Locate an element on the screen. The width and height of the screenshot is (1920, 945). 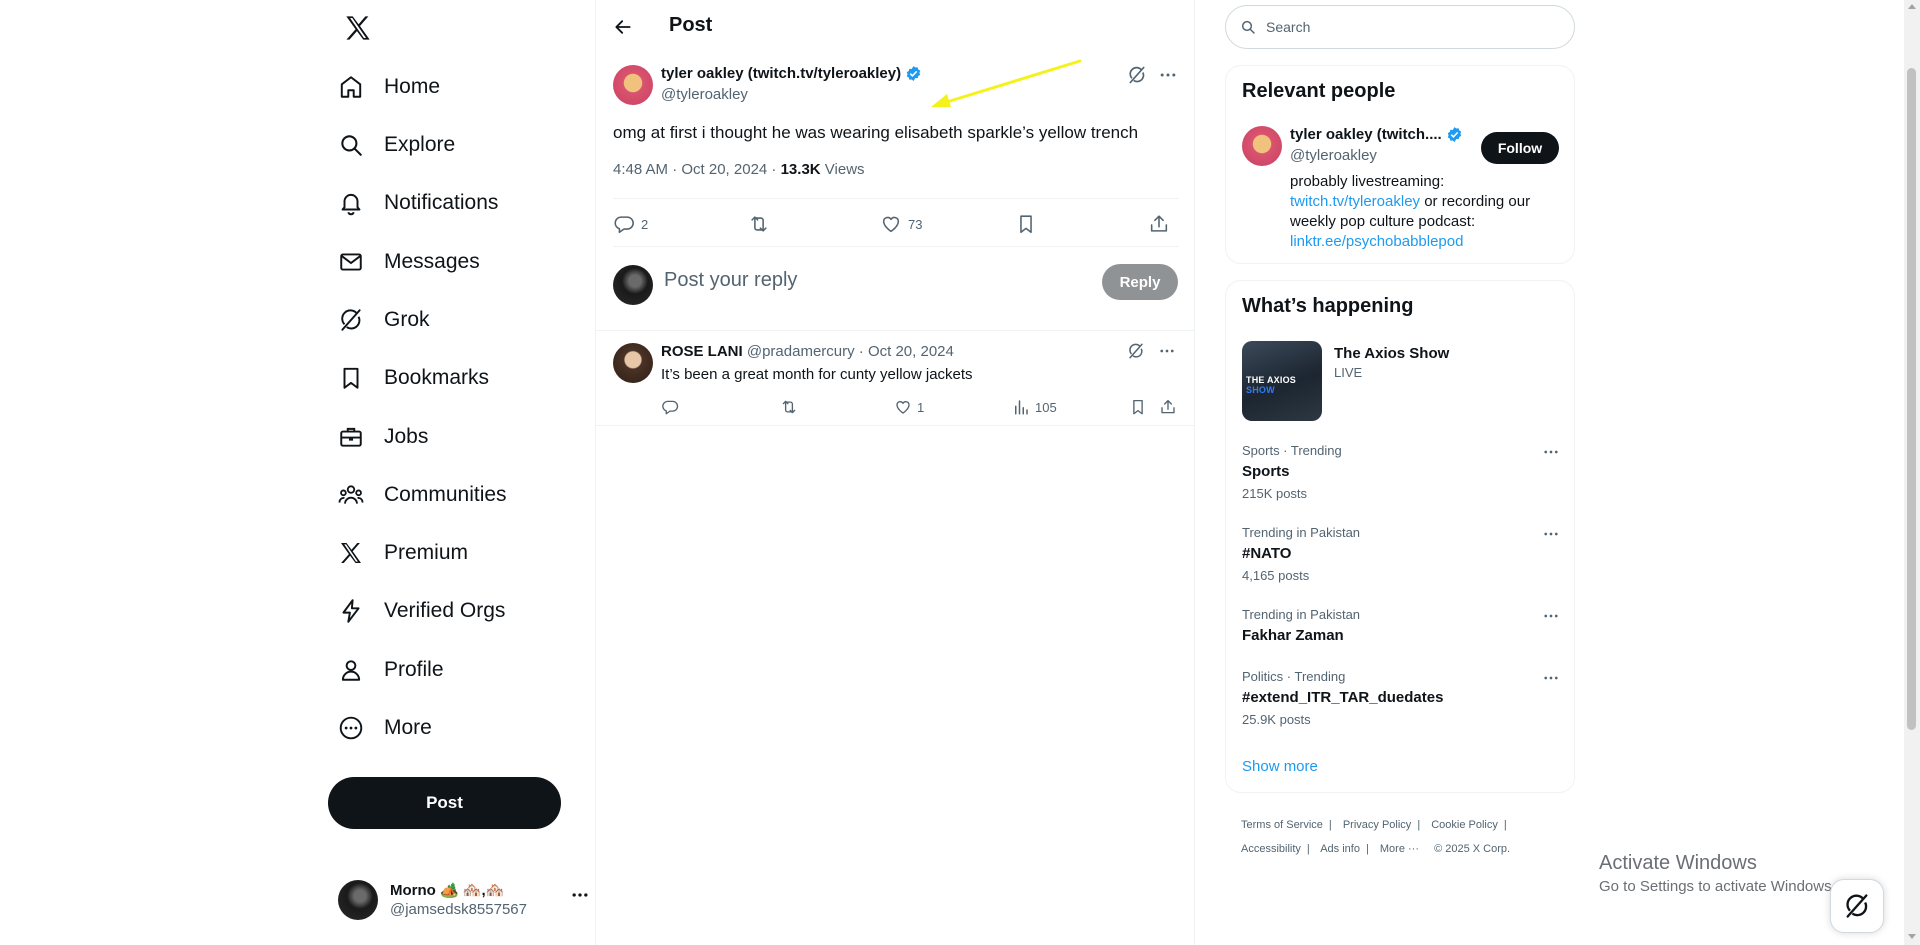
thumbnail-text: SHOW is located at coordinates (1260, 390).